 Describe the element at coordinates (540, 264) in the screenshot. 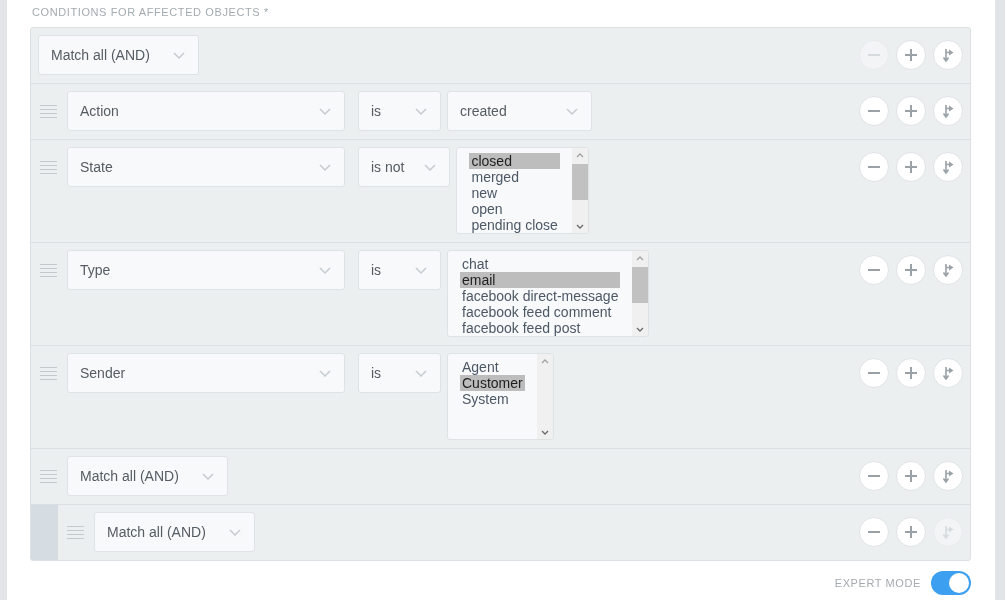

I see `listbox-option: chat` at that location.